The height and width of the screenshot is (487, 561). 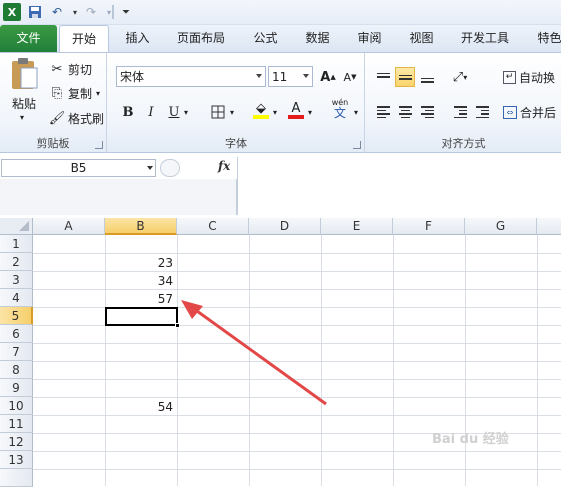 I want to click on row-header-1: 1, so click(x=16, y=244).